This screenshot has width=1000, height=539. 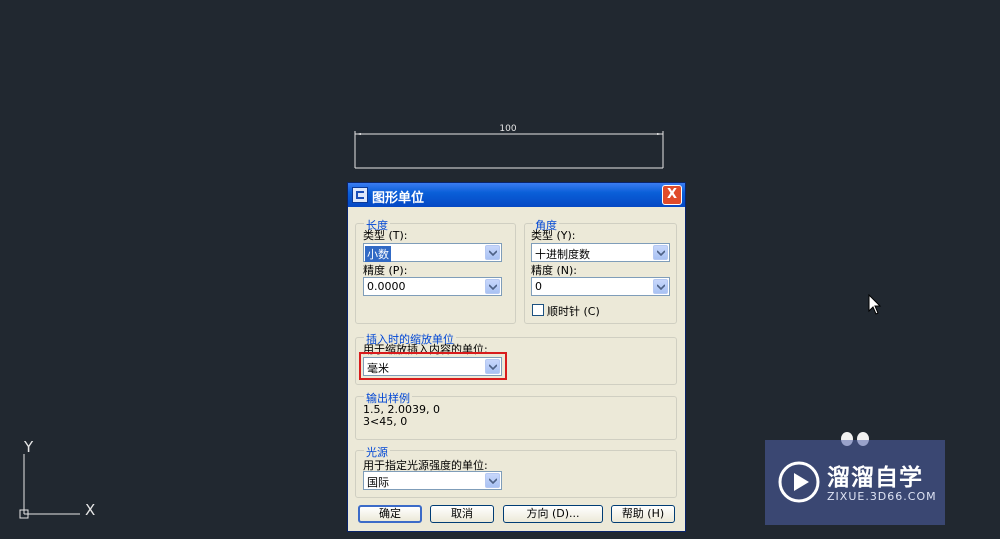 What do you see at coordinates (398, 198) in the screenshot?
I see `dialog-title: 图形单位` at bounding box center [398, 198].